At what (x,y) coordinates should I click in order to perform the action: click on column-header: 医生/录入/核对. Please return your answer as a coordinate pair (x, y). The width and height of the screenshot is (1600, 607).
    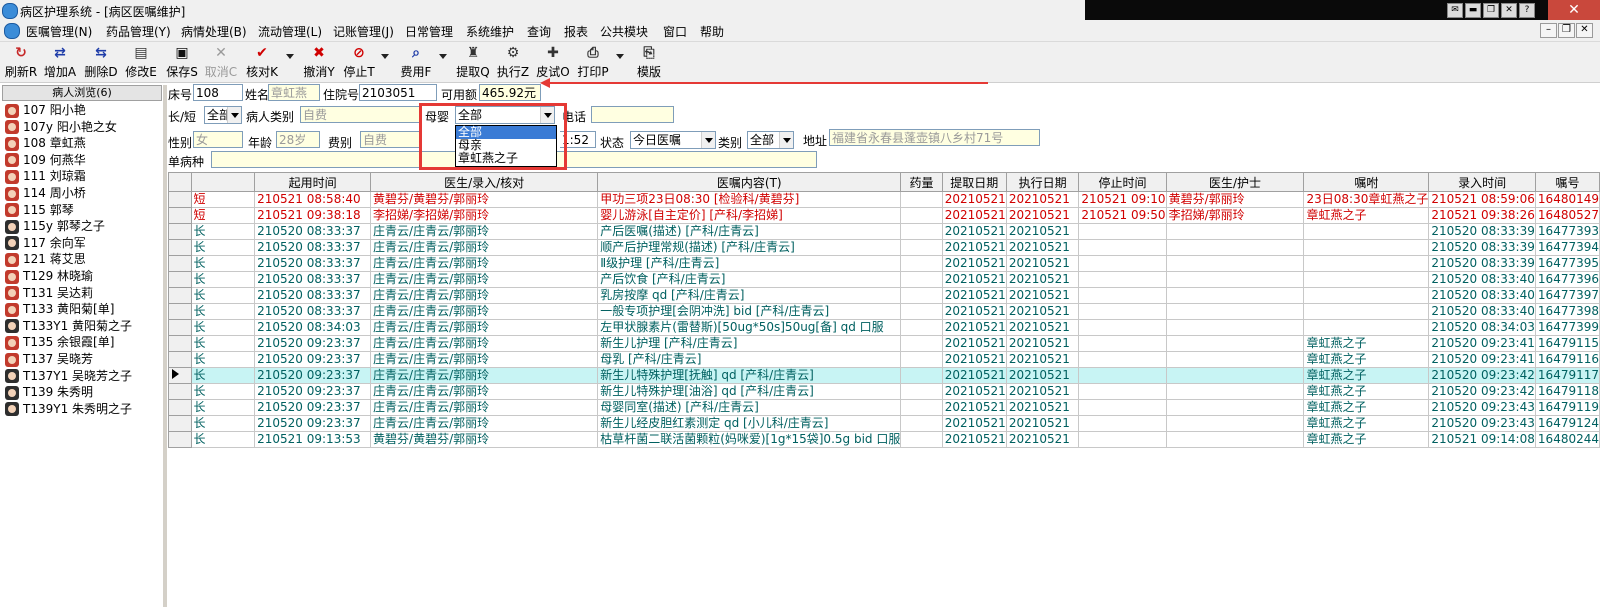
    Looking at the image, I should click on (484, 182).